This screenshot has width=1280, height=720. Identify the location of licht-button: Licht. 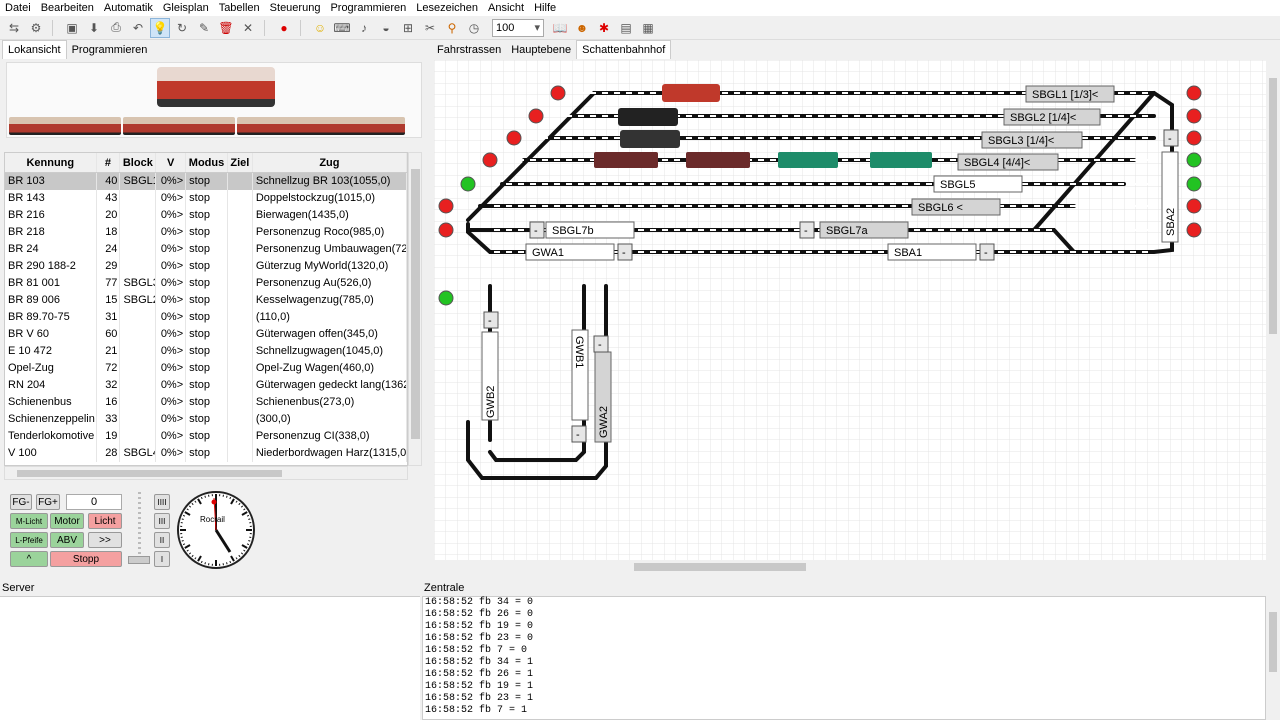
(105, 521).